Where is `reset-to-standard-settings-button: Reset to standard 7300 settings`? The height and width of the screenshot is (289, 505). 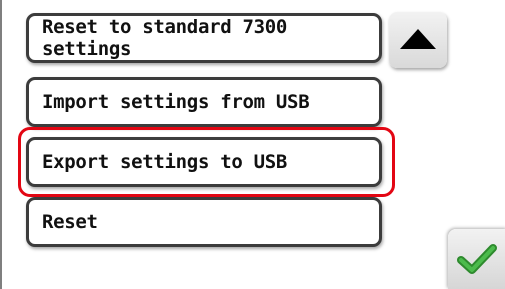 reset-to-standard-settings-button: Reset to standard 7300 settings is located at coordinates (204, 38).